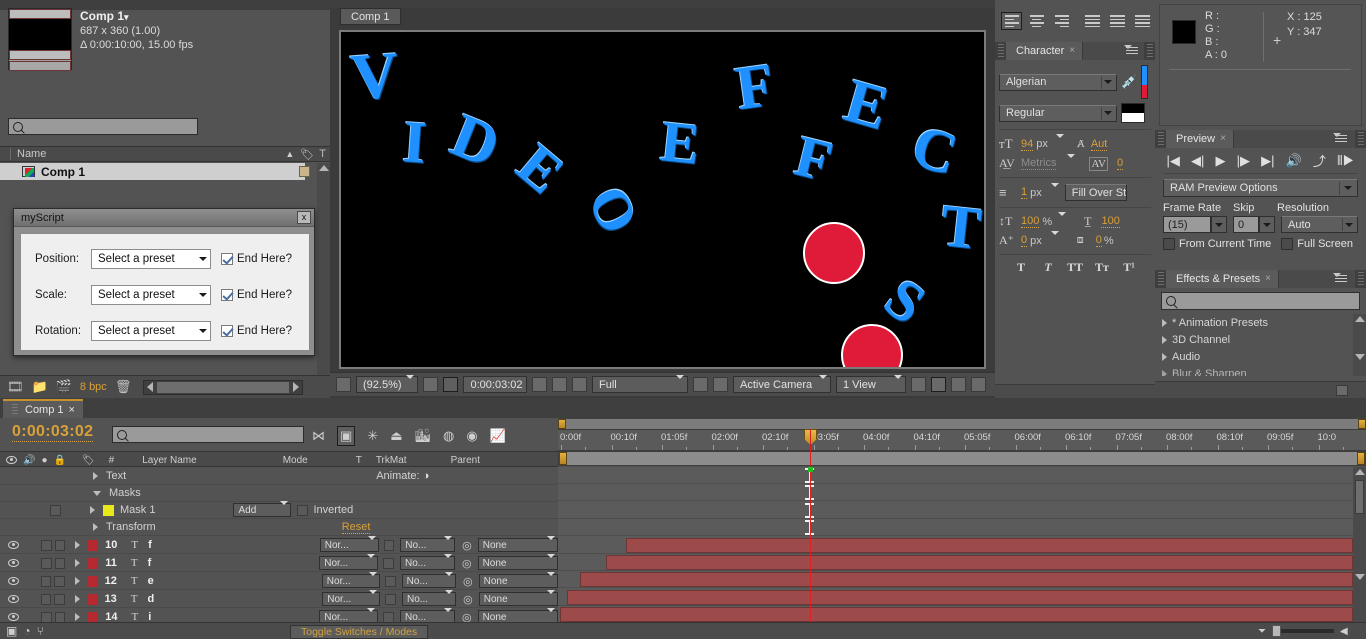 The height and width of the screenshot is (639, 1366). I want to click on stroke-order-select: Fill Over Stro, so click(1095, 192).